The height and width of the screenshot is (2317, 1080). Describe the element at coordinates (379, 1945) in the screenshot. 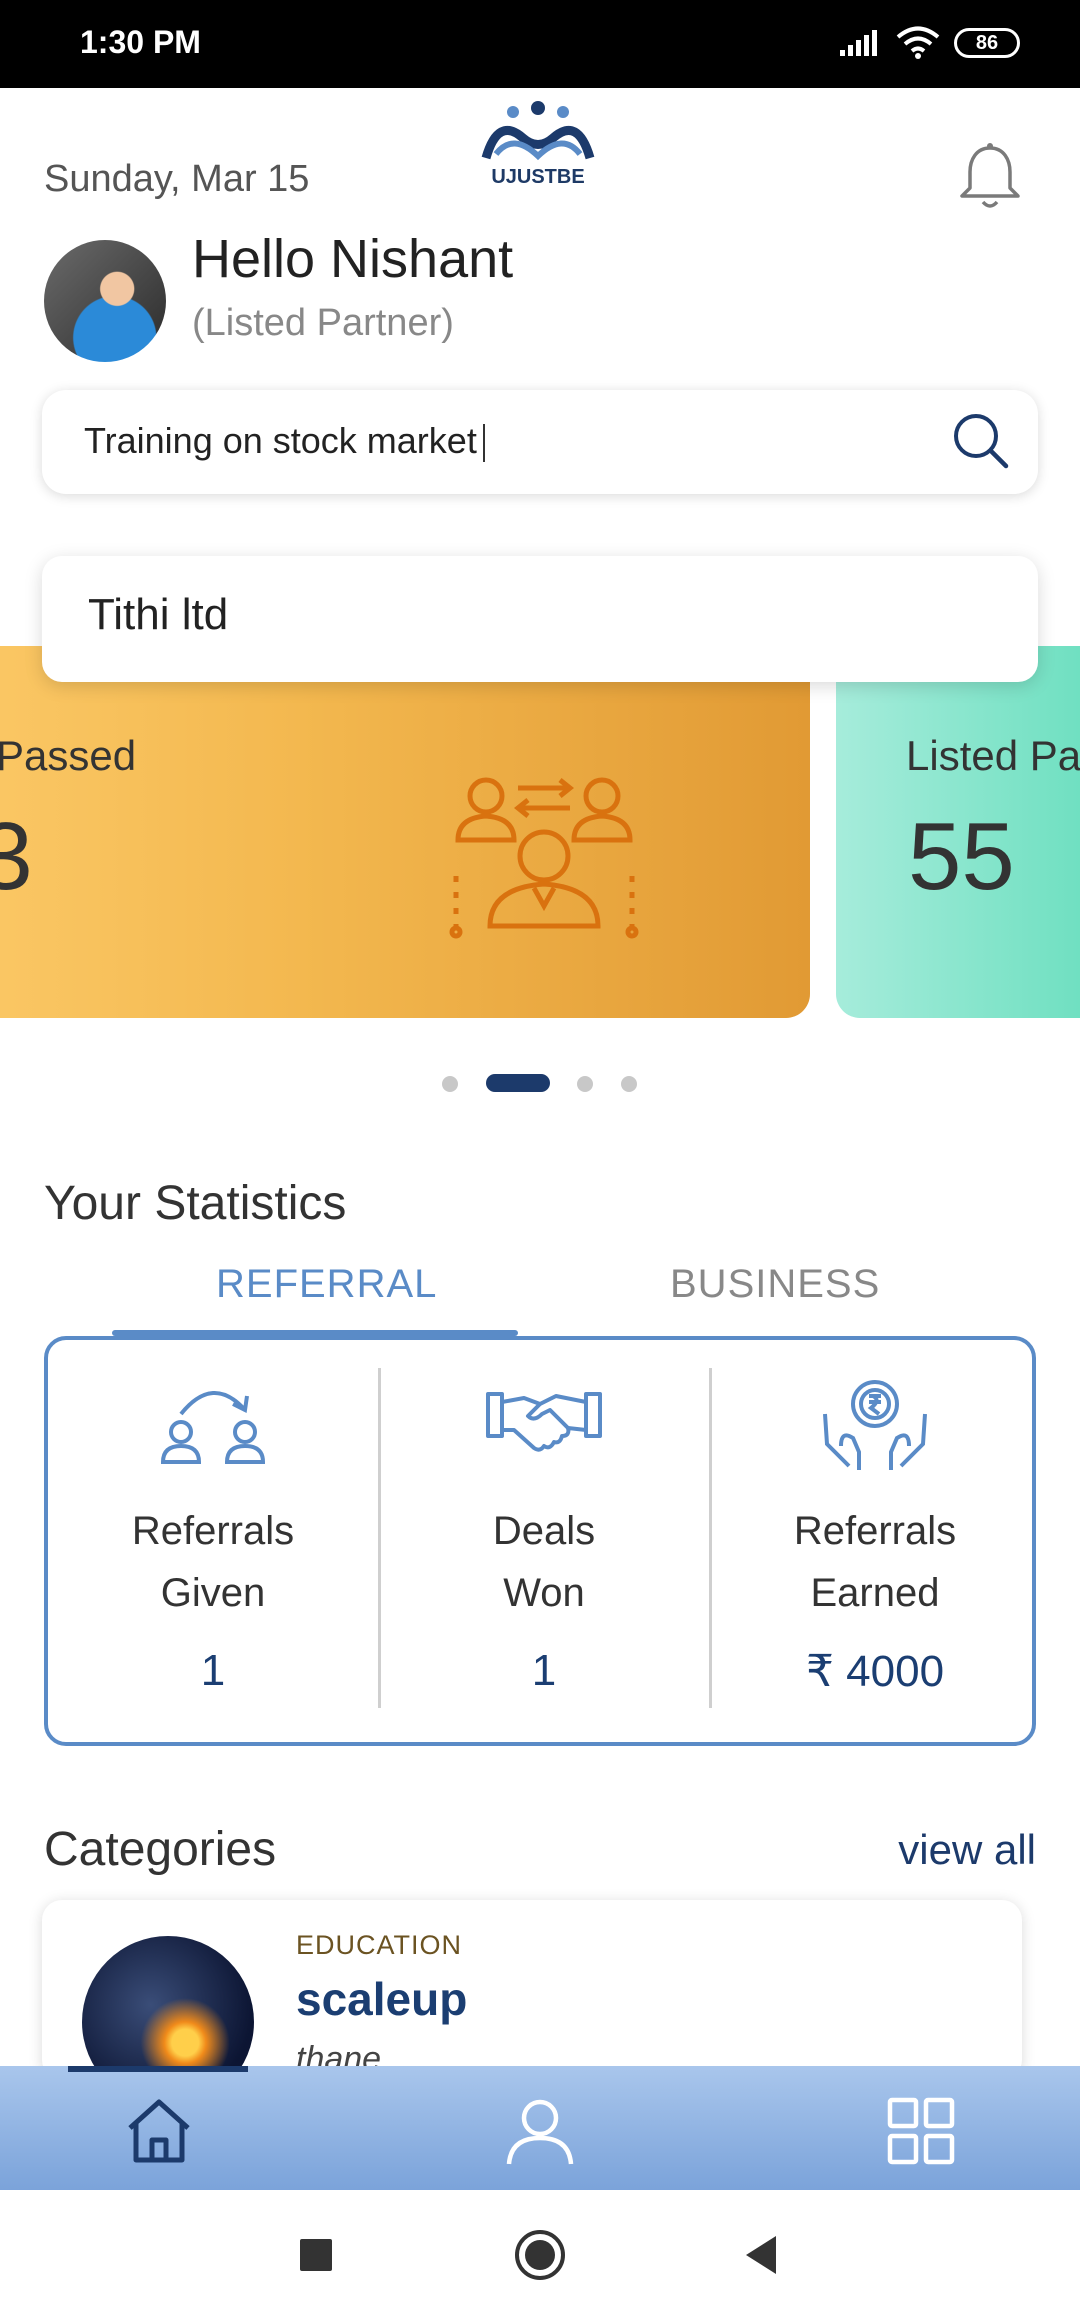

I see `category-tag: EDUCATION` at that location.